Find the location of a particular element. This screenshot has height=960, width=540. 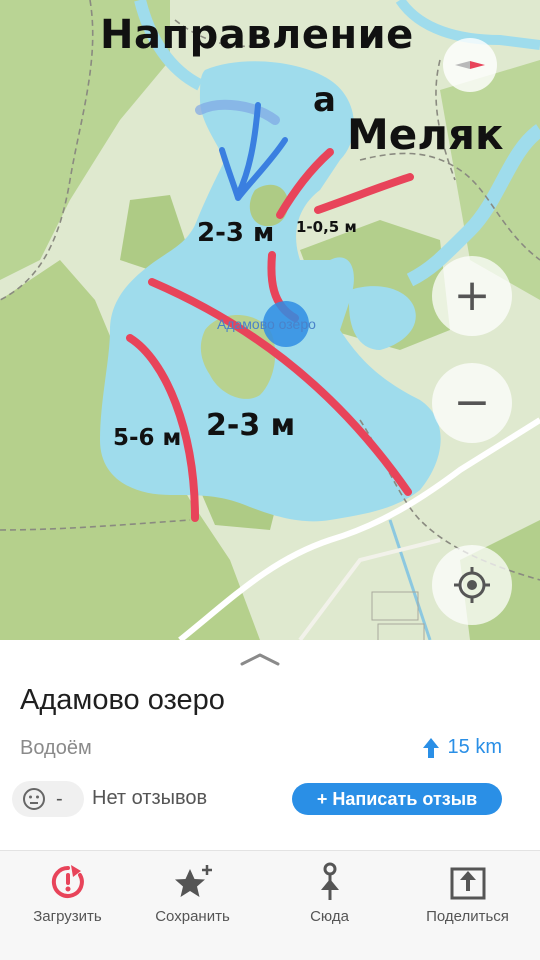

share-icon is located at coordinates (467, 883).